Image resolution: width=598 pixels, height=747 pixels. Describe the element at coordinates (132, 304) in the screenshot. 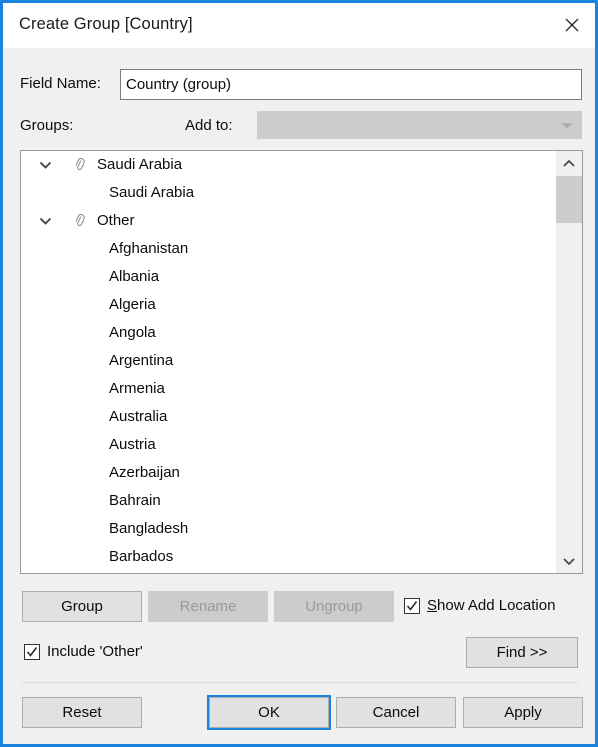

I see `list-item-label: Algeria` at that location.